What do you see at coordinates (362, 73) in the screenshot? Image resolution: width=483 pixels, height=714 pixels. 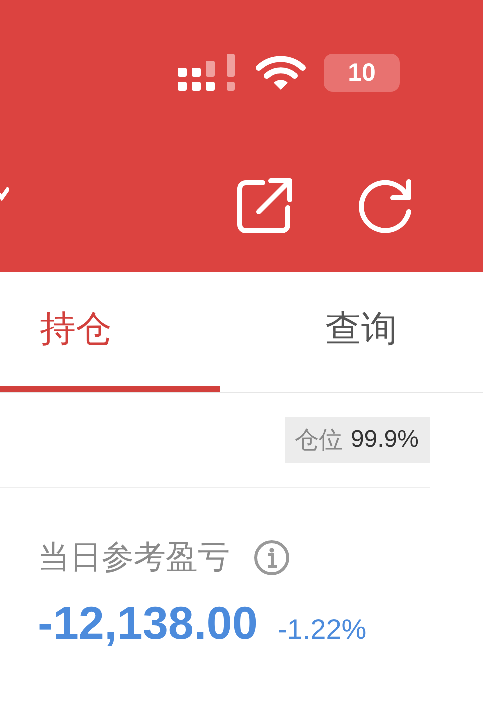 I see `battery-level: 10` at bounding box center [362, 73].